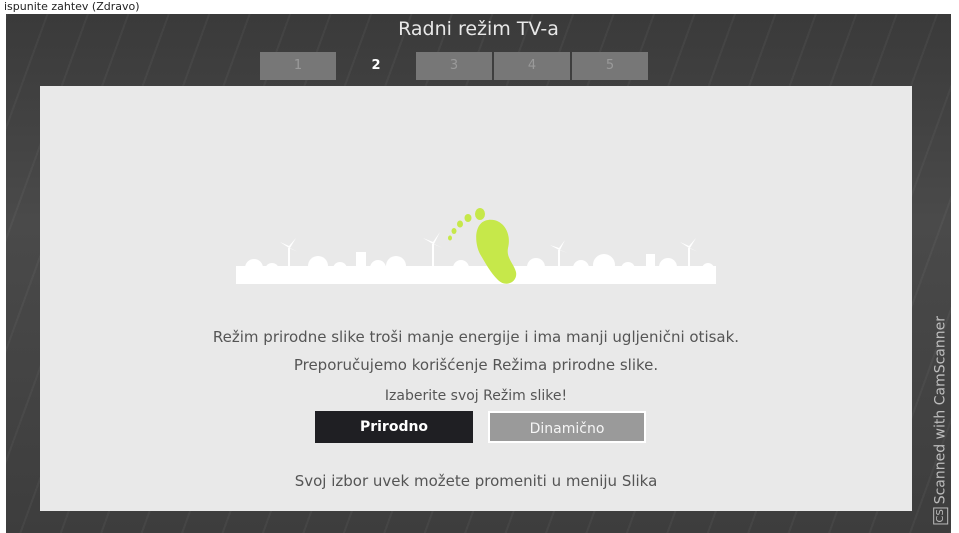 This screenshot has height=533, width=959. I want to click on landscape-ground, so click(476, 275).